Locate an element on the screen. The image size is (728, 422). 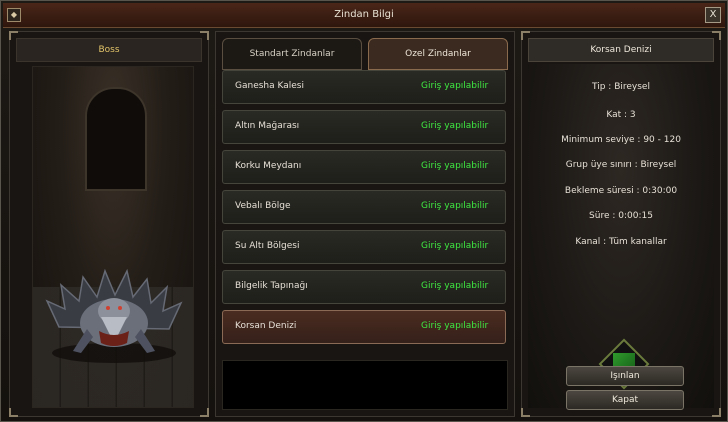
boss-monster-image is located at coordinates (114, 315).